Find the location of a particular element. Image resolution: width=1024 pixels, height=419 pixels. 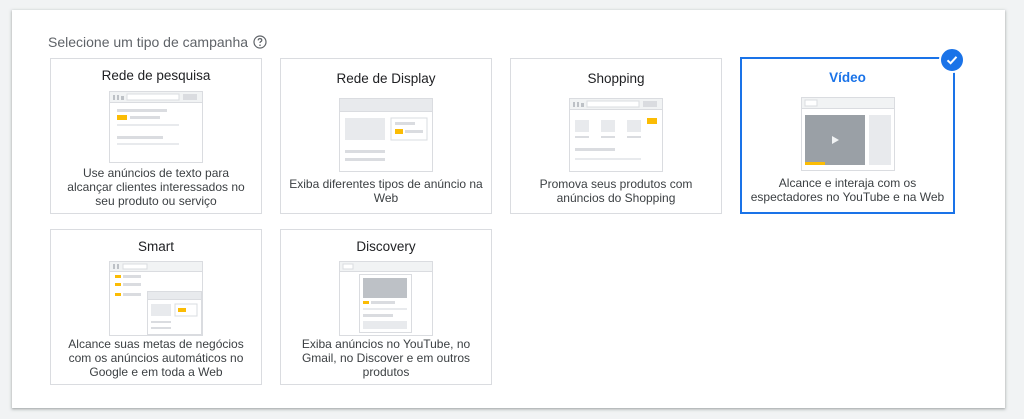

card-title: Vídeo is located at coordinates (847, 77).